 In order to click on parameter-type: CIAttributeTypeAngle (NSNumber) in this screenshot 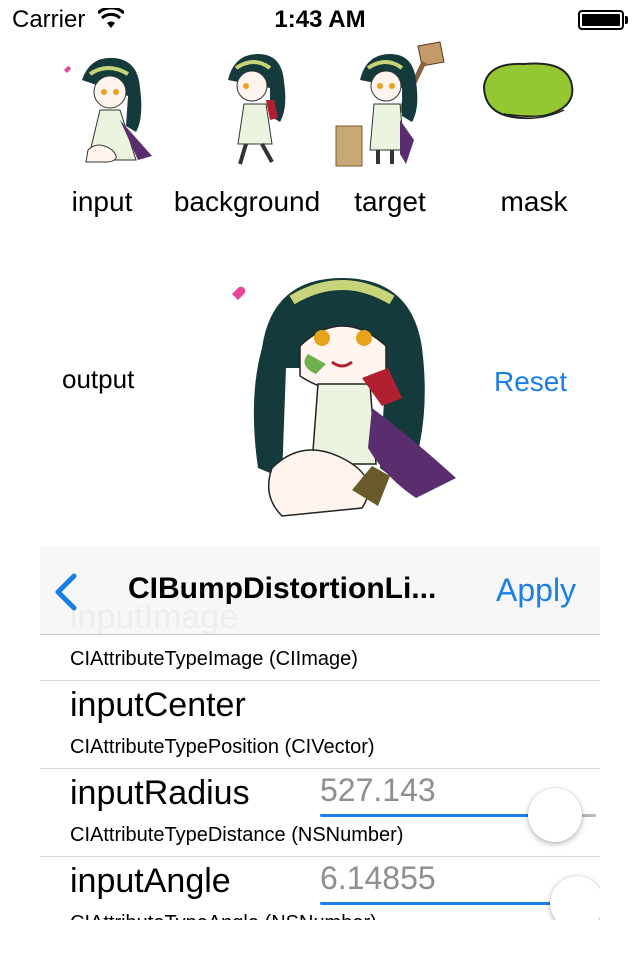, I will do `click(223, 916)`.